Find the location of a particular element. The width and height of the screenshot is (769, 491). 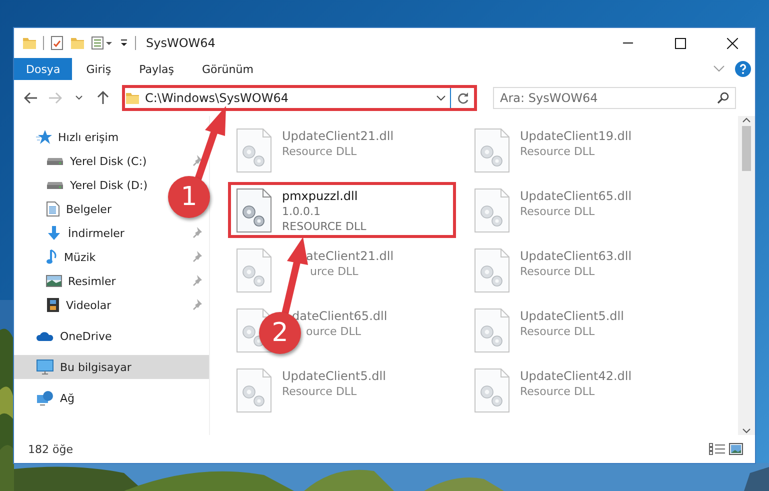

sidebar-item: Yerel Disk (C:) is located at coordinates (96, 161).